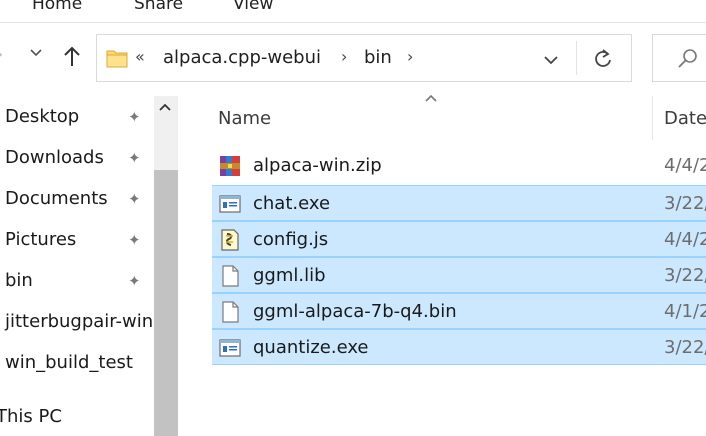 This screenshot has height=436, width=706. I want to click on sidebar-item-this-pc: This PC, so click(31, 416).